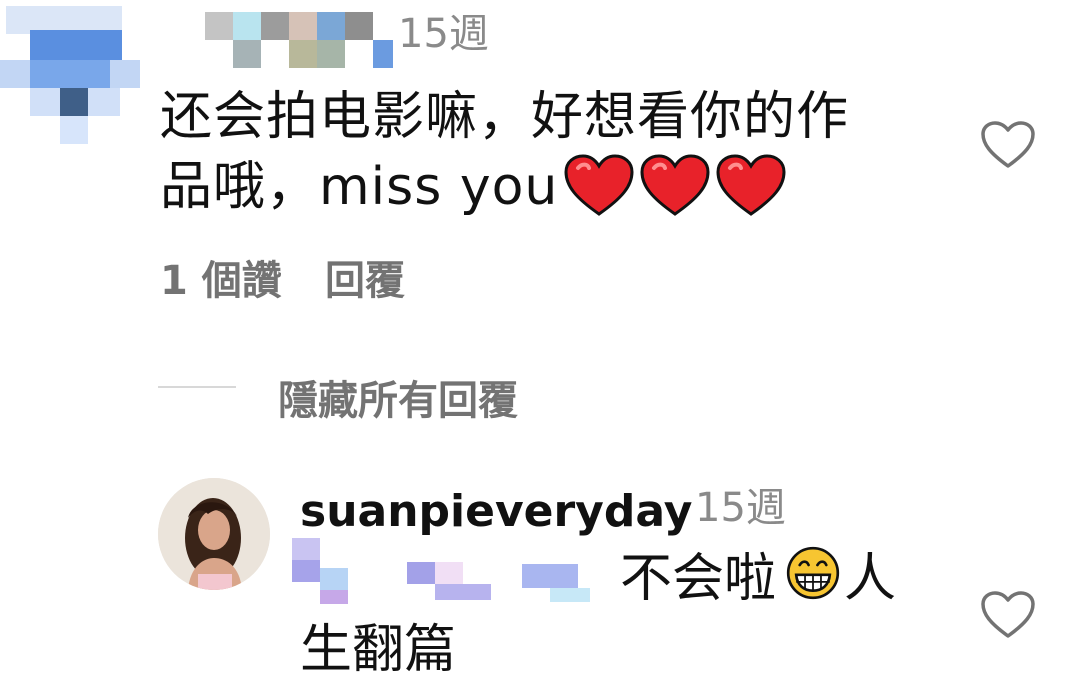 This screenshot has height=686, width=1080. I want to click on hide-replies-button: 隱藏所有回覆, so click(398, 397).